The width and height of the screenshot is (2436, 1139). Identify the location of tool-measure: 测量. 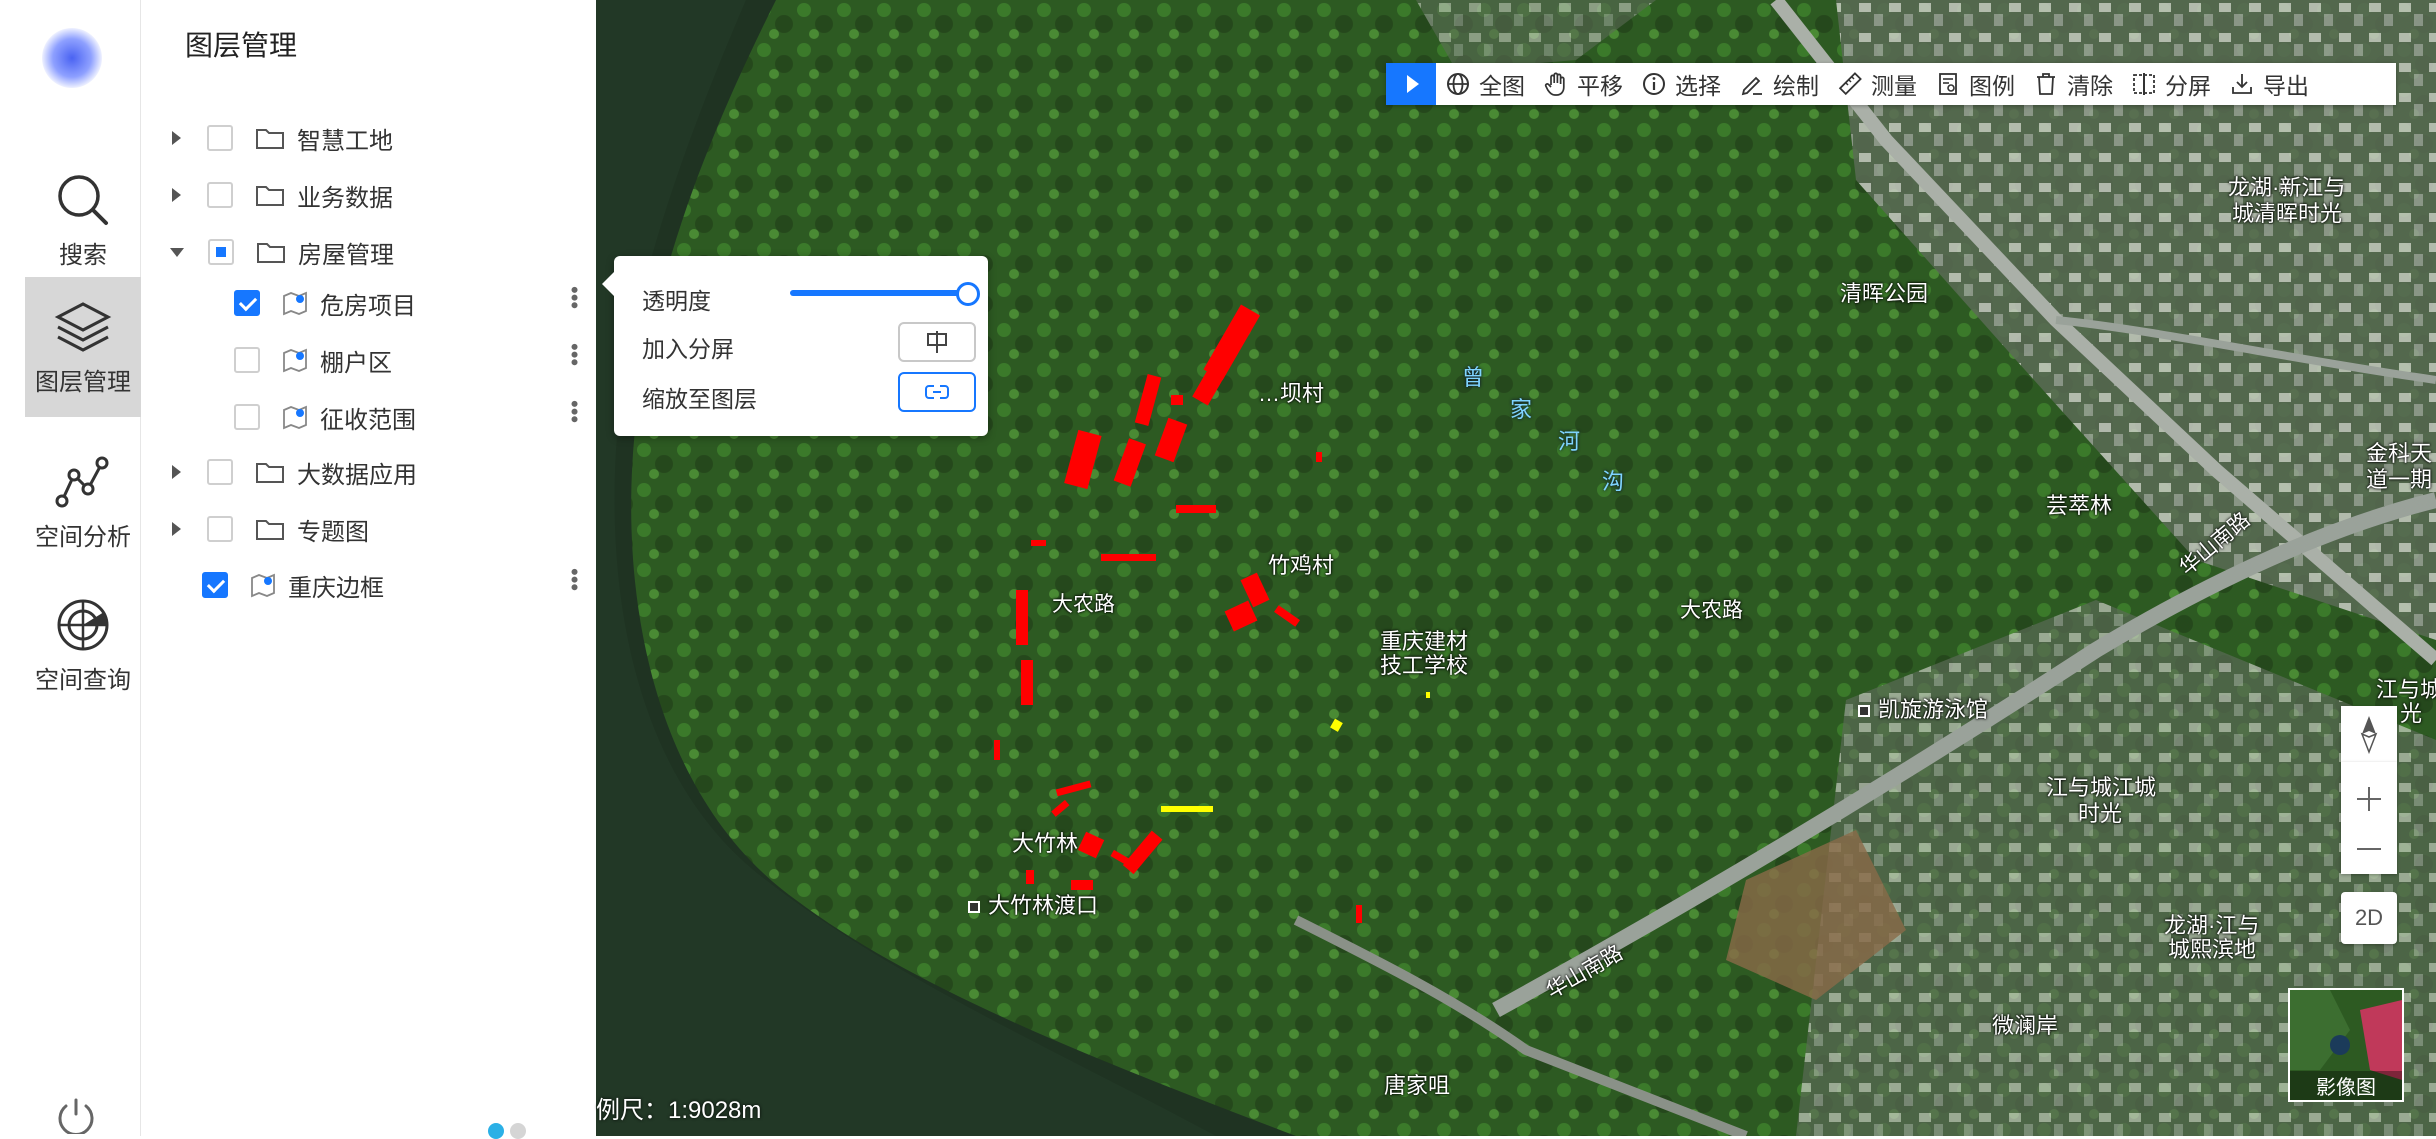
(1877, 84).